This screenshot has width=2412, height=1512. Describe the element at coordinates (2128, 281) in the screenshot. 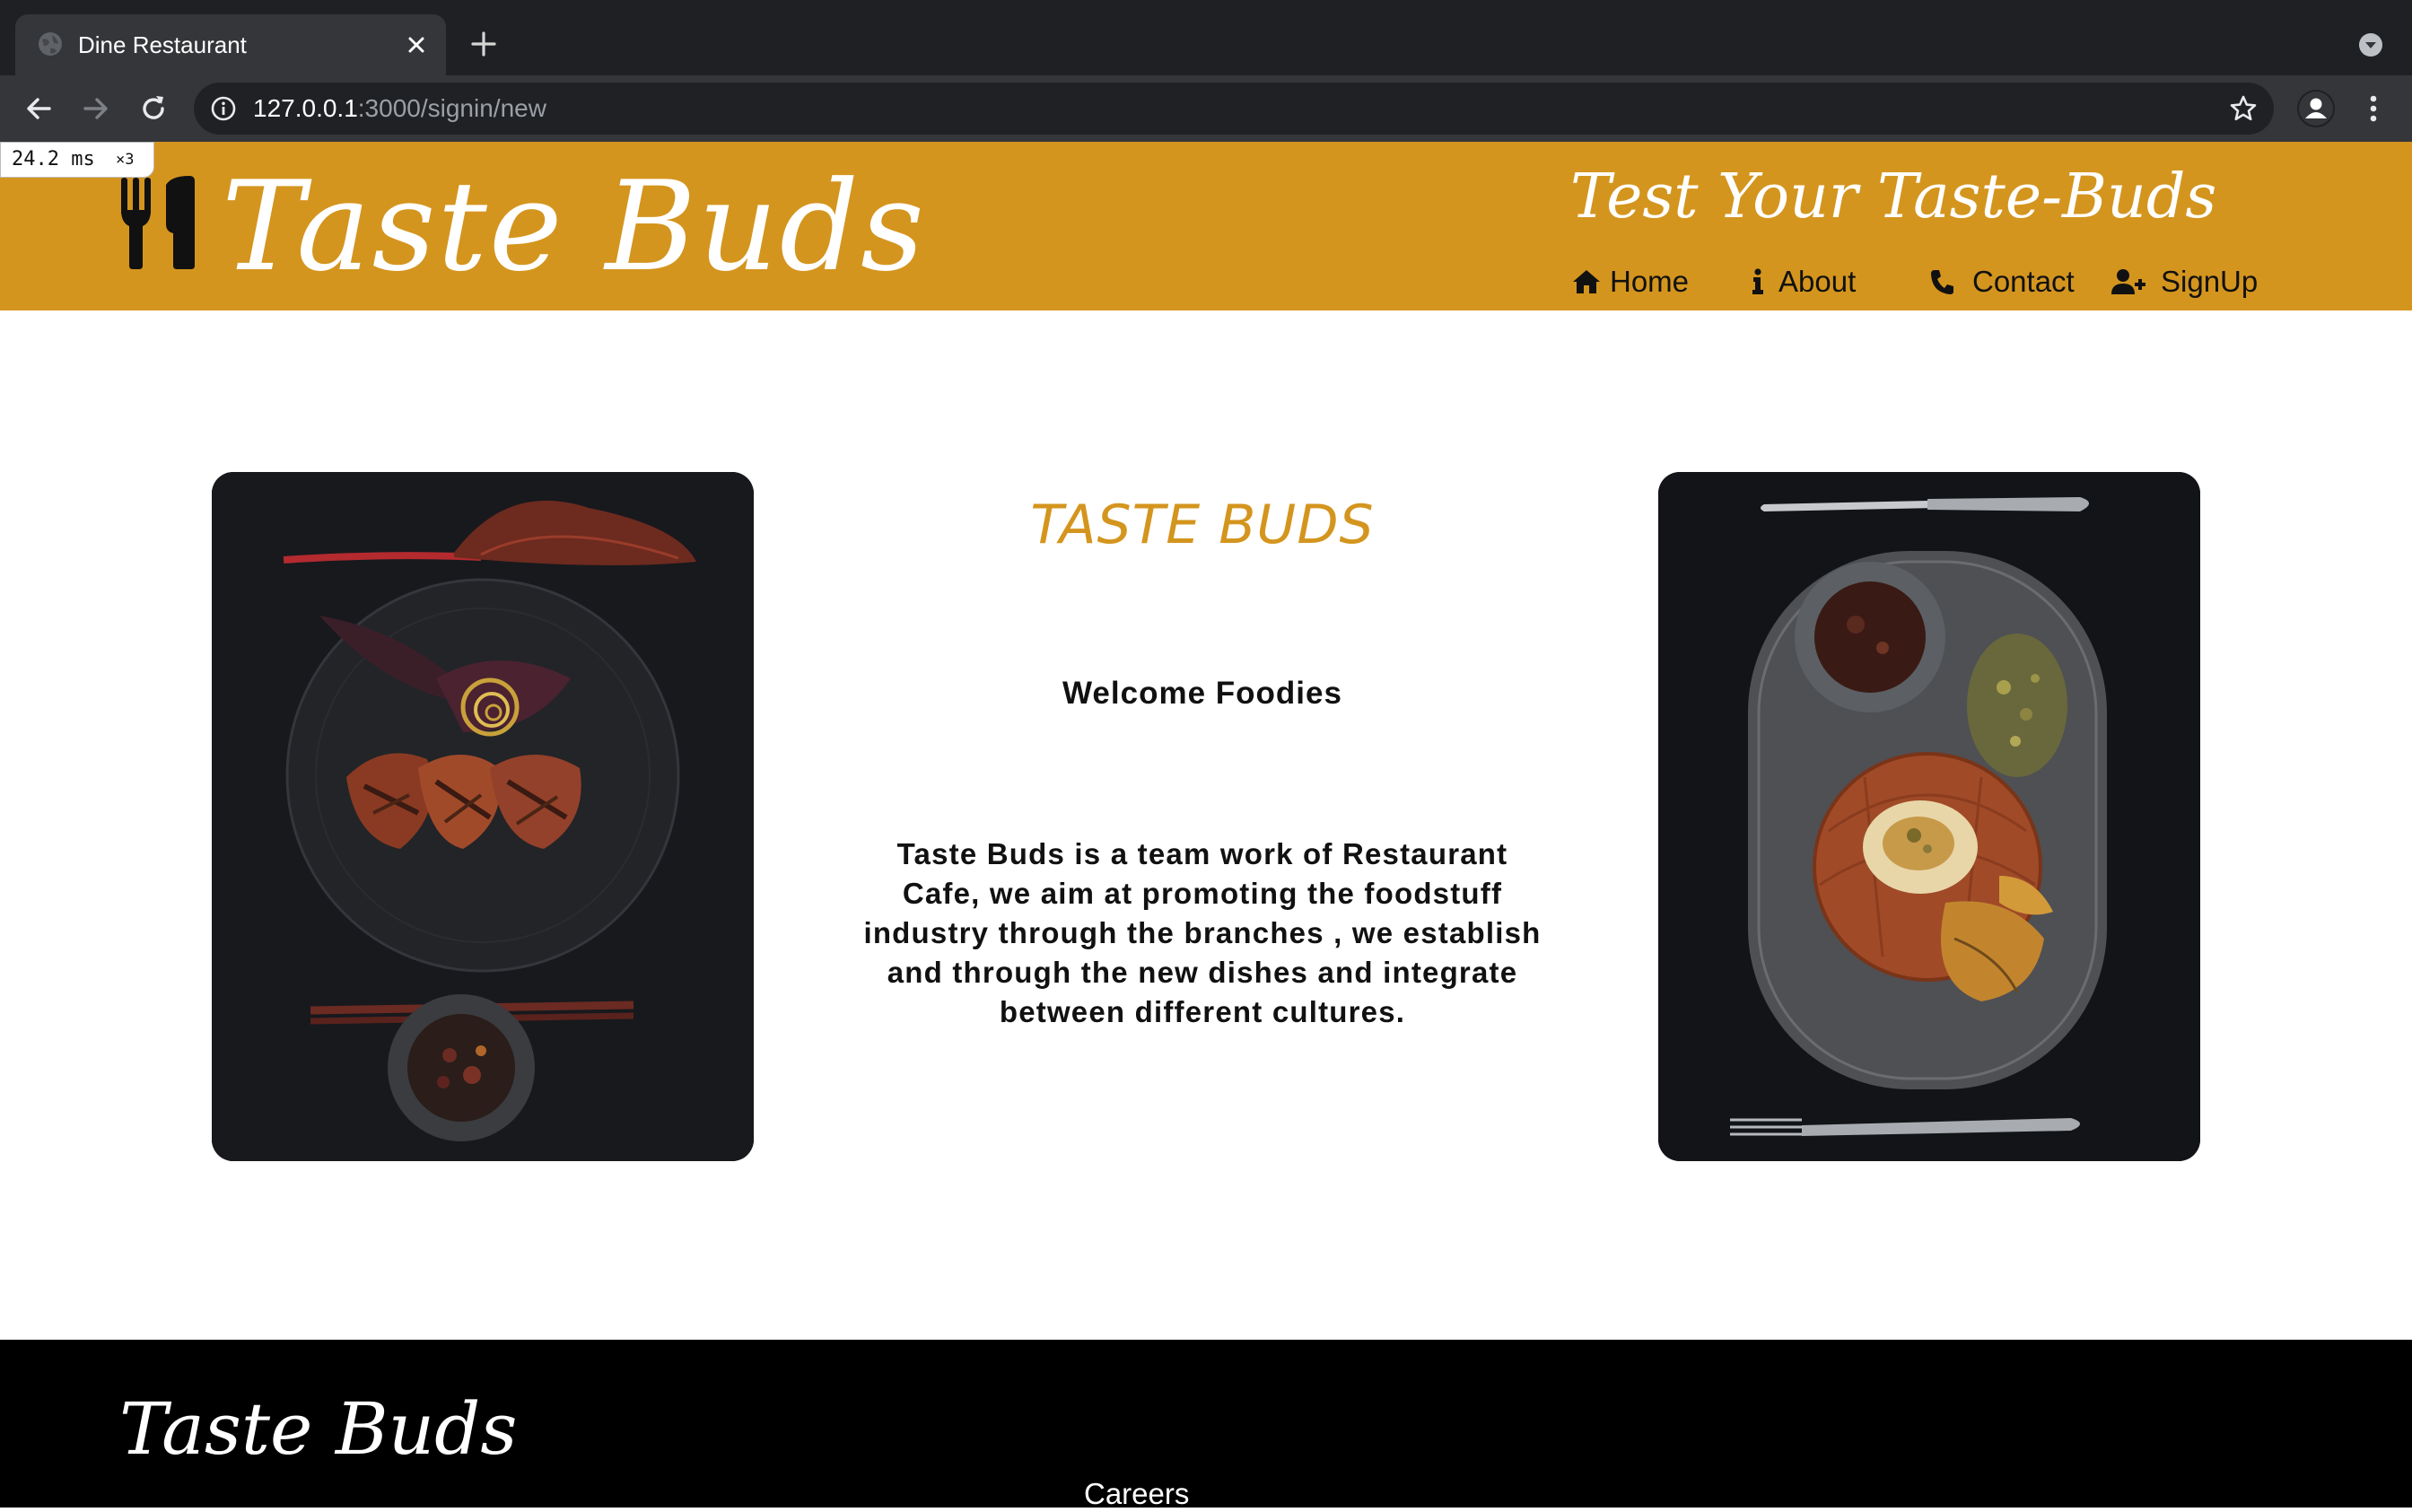

I see `user-plus-icon` at that location.